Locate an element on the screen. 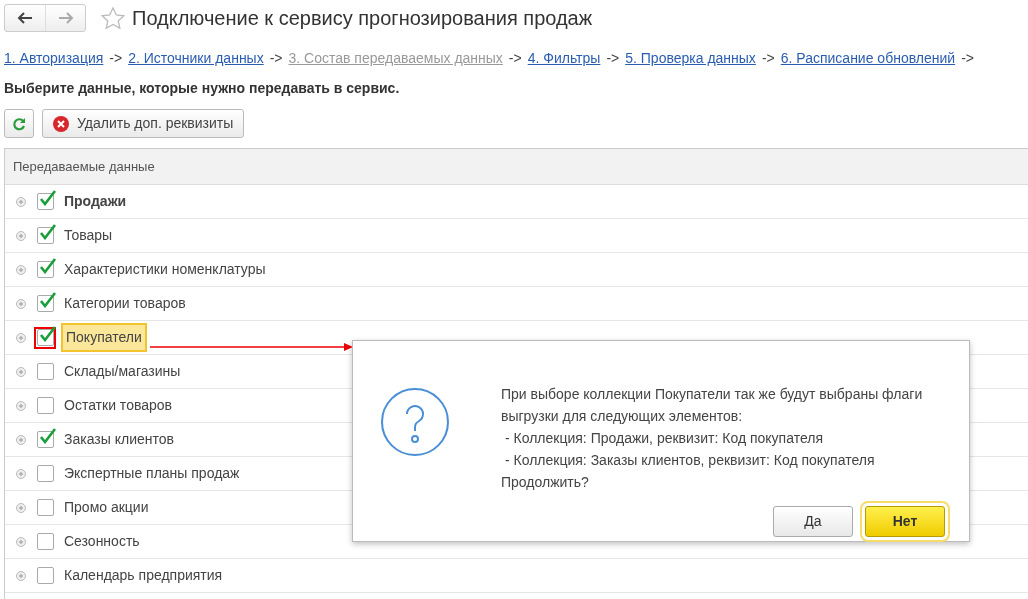  row-label: Характеристики номенклатуры is located at coordinates (165, 269).